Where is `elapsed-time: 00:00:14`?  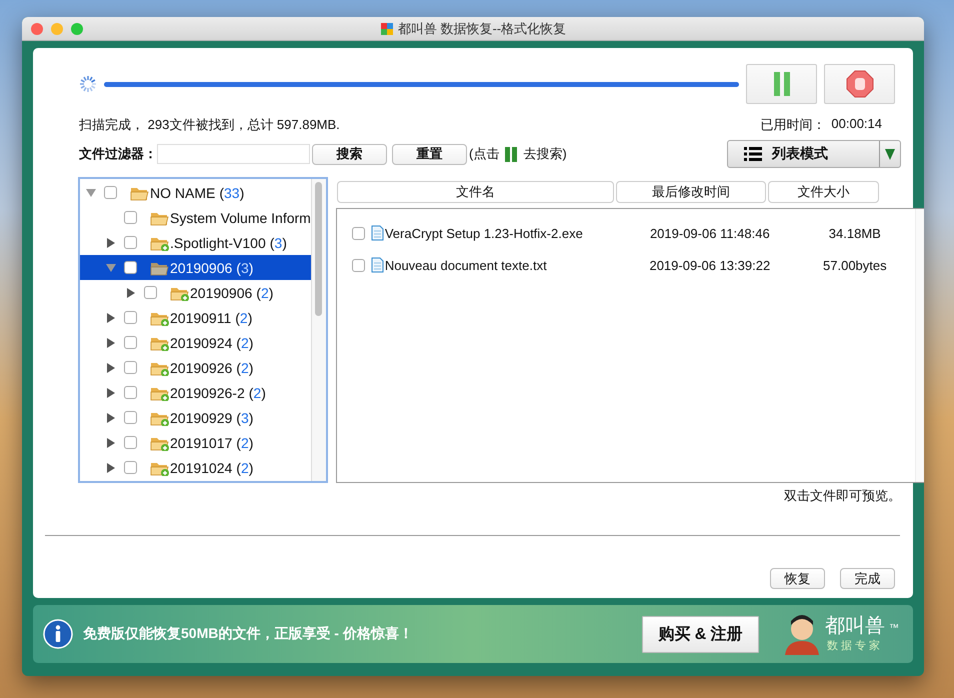
elapsed-time: 00:00:14 is located at coordinates (856, 124).